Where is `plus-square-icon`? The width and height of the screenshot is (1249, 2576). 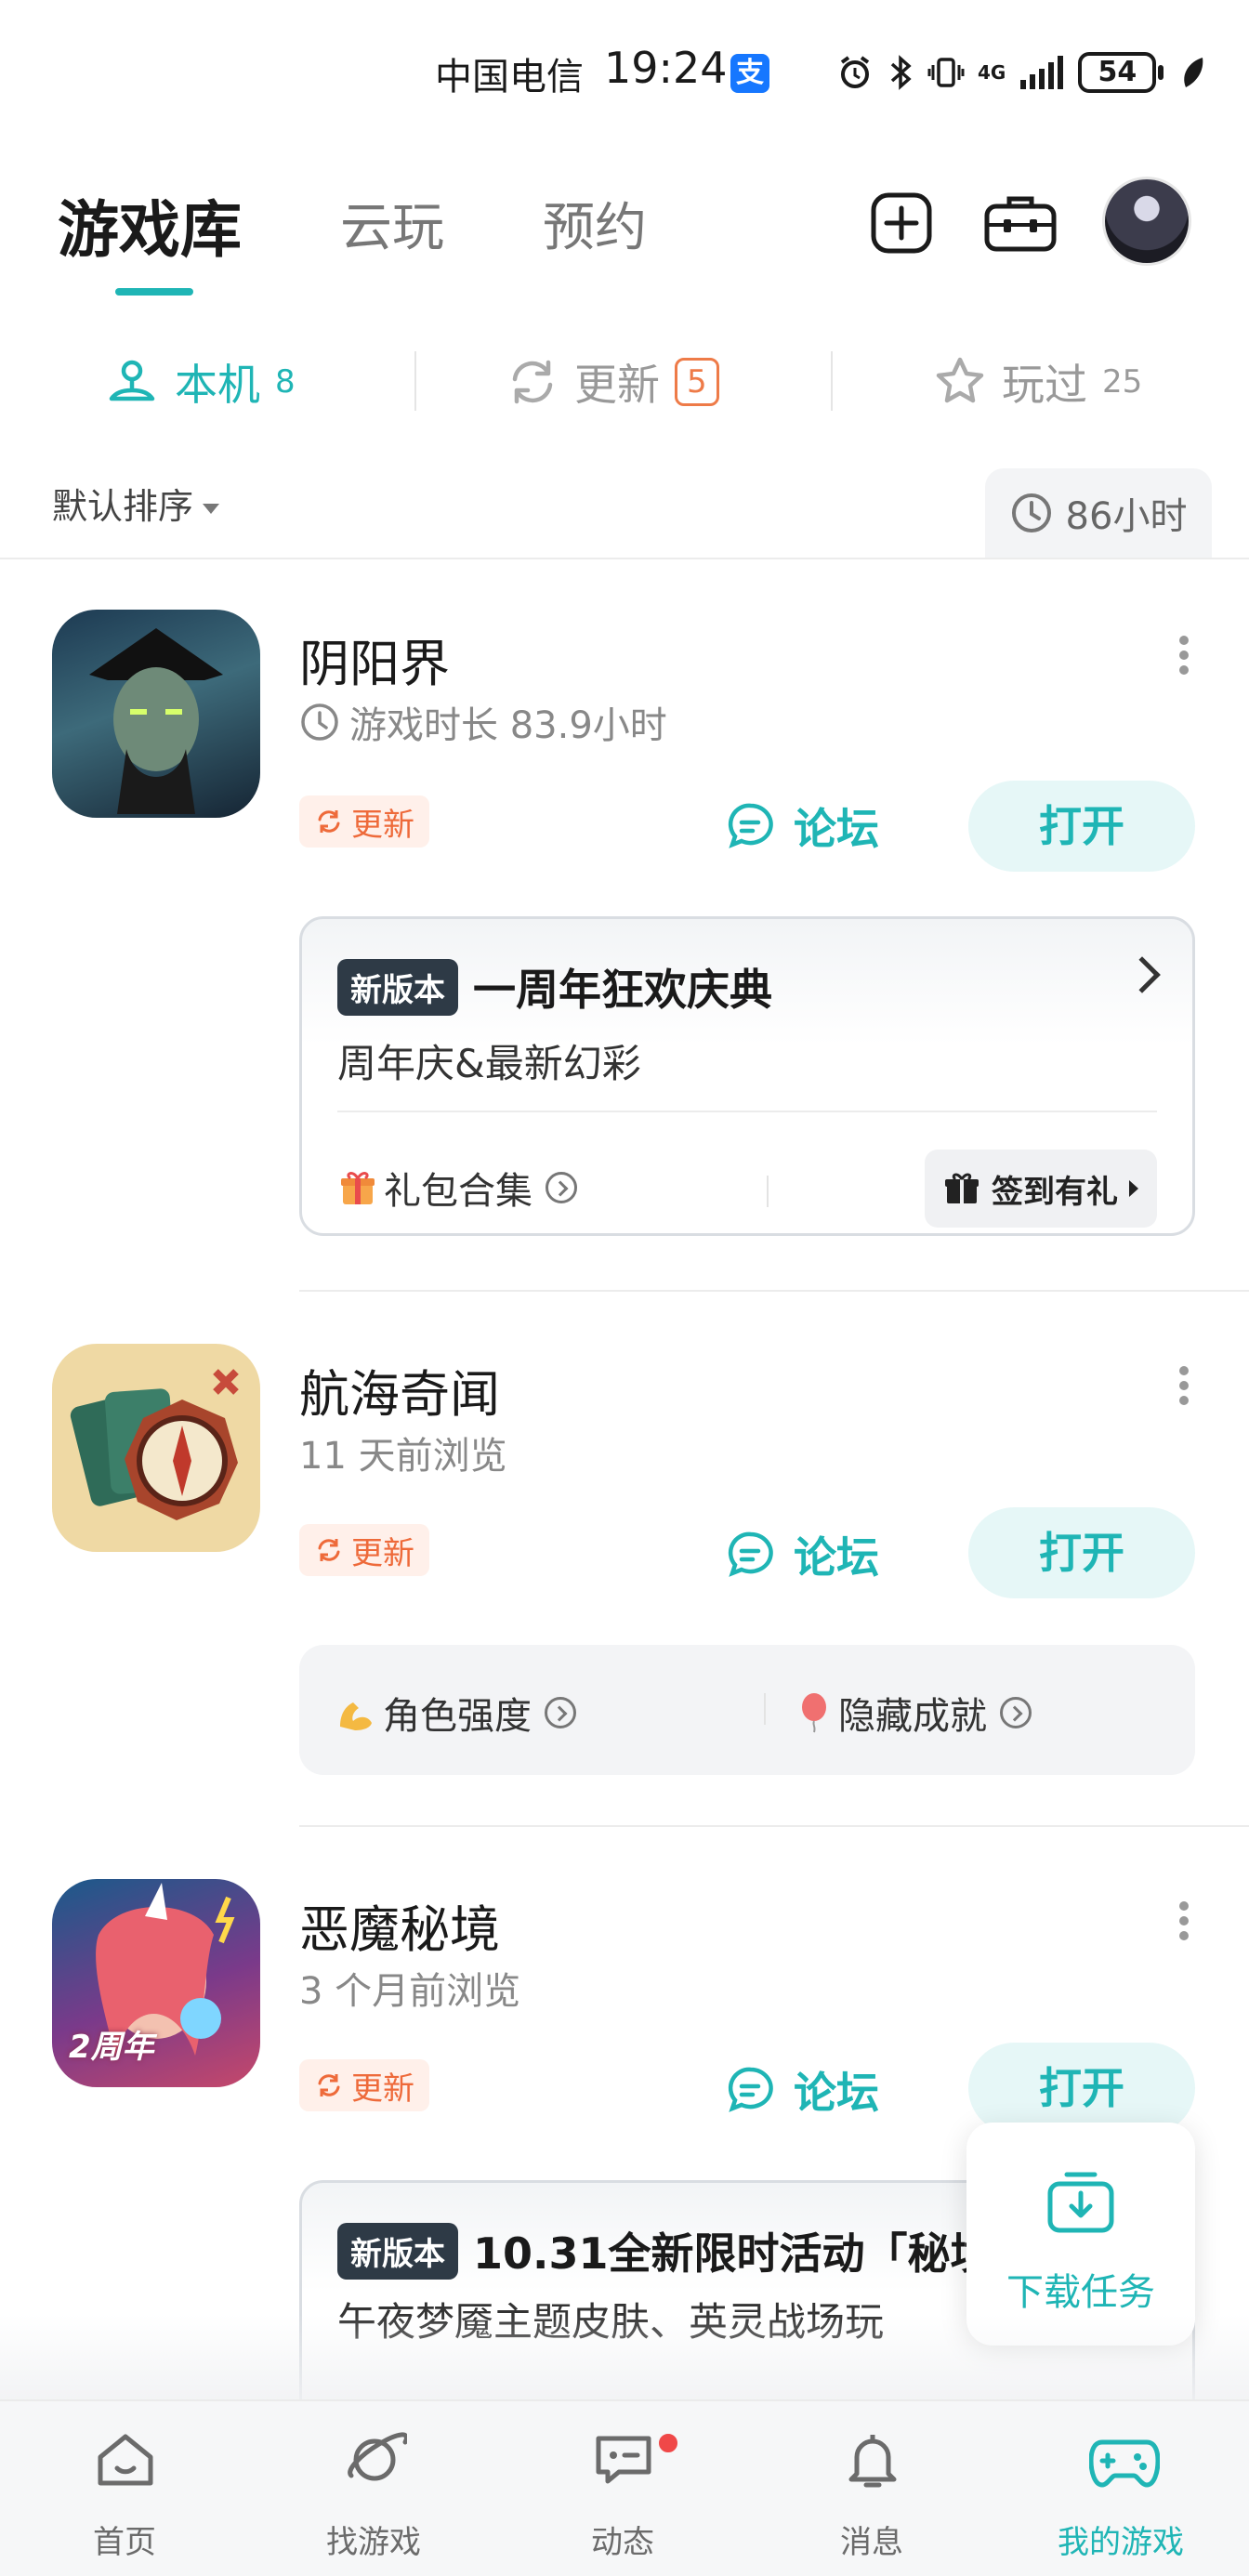
plus-square-icon is located at coordinates (901, 223).